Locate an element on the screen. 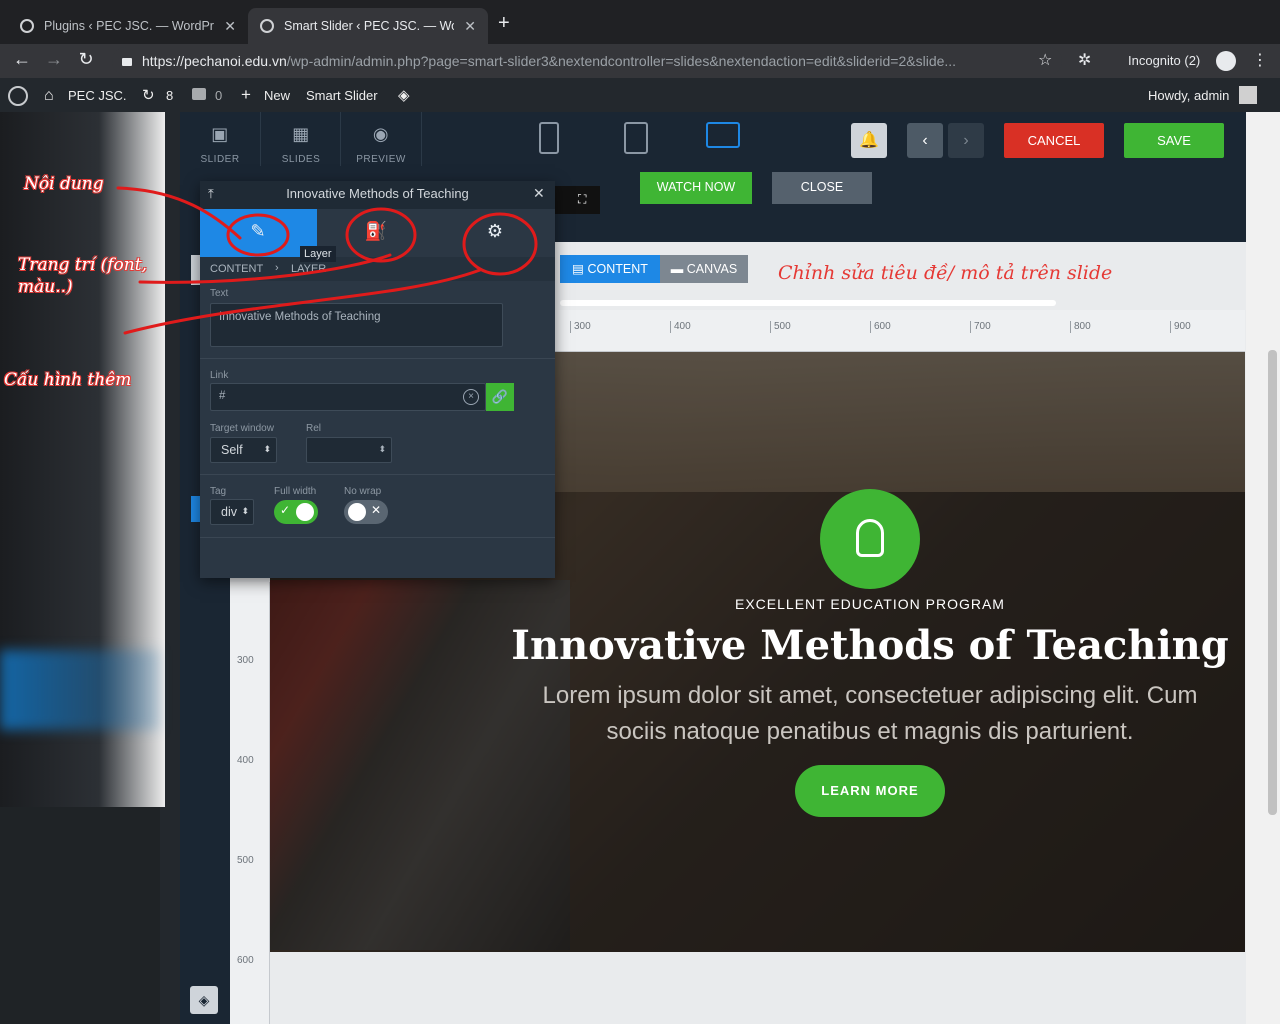 The height and width of the screenshot is (1024, 1280). annotation-arrow-settings is located at coordinates (302, 301).